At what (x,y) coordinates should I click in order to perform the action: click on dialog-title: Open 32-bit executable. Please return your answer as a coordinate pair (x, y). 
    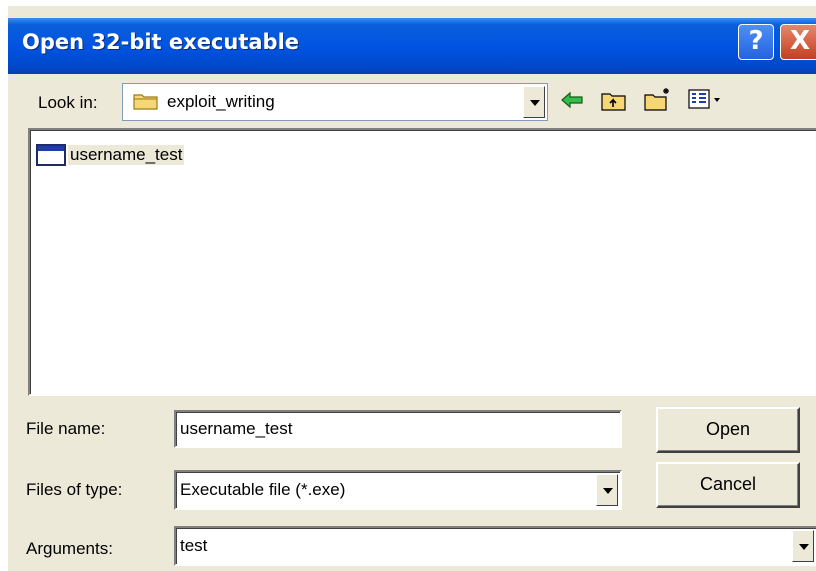
    Looking at the image, I should click on (161, 42).